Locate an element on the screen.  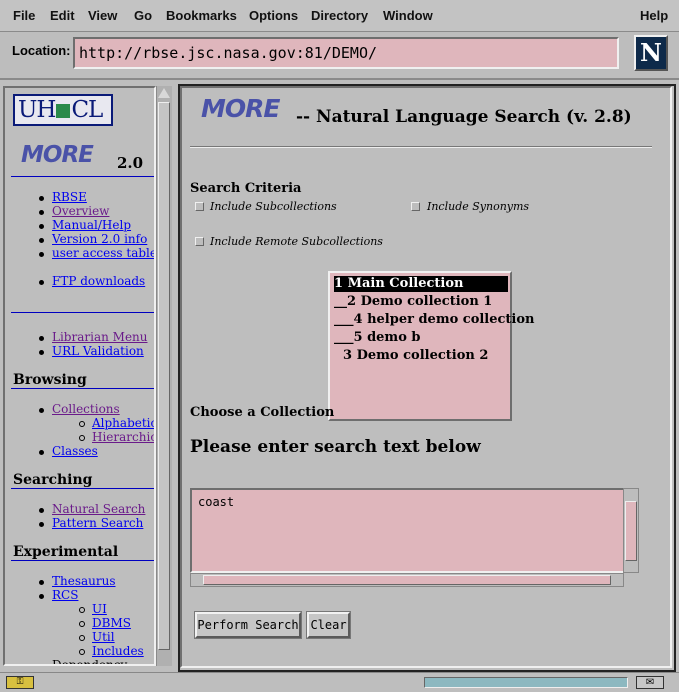
sidebar-scrollbar is located at coordinates (164, 376).